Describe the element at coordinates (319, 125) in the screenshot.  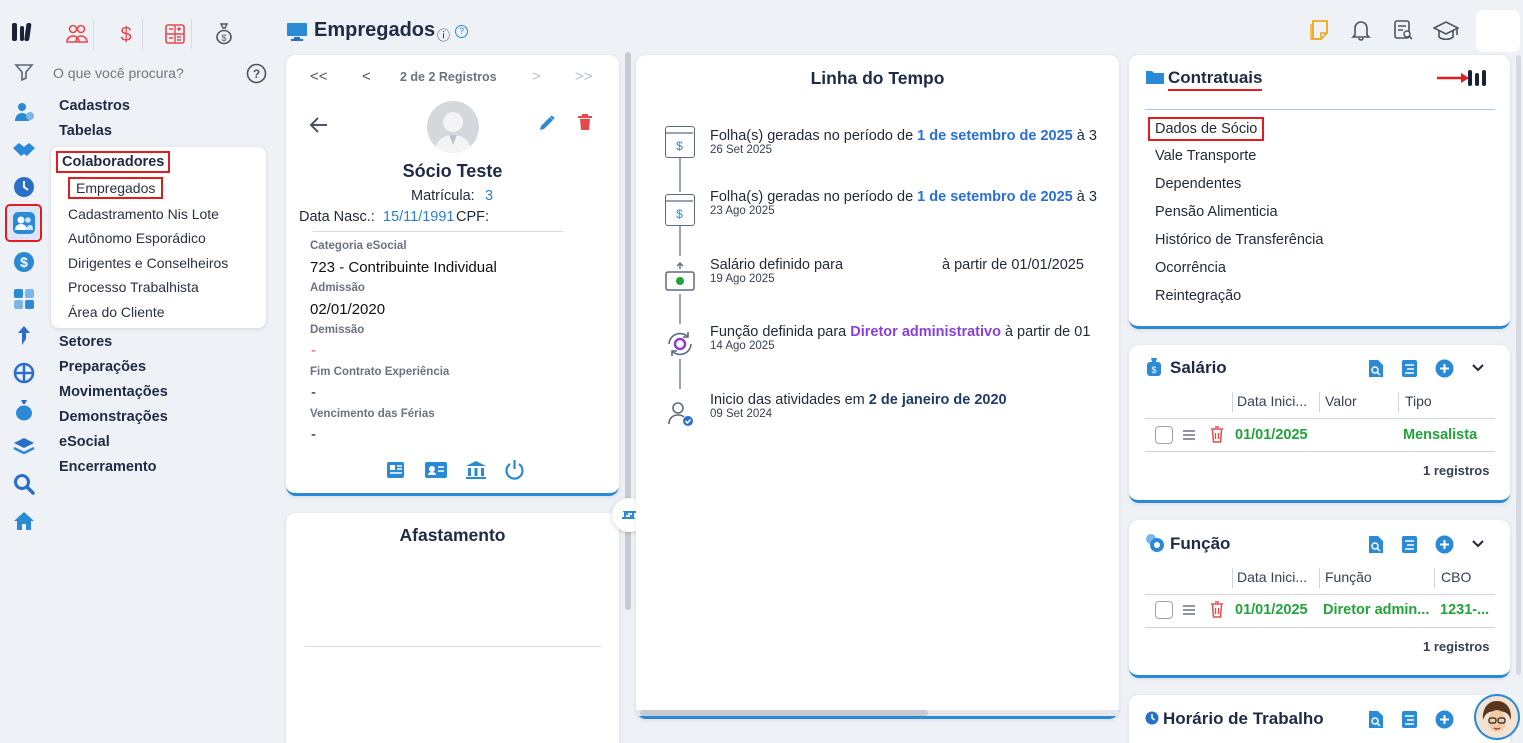
I see `back-arrow-icon` at that location.